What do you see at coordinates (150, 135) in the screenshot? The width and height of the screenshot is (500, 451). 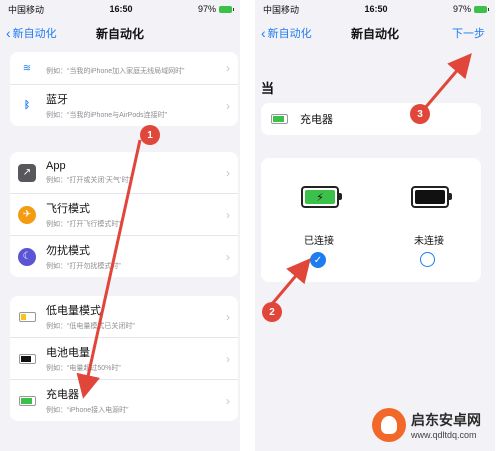 I see `step-marker-1: 1` at bounding box center [150, 135].